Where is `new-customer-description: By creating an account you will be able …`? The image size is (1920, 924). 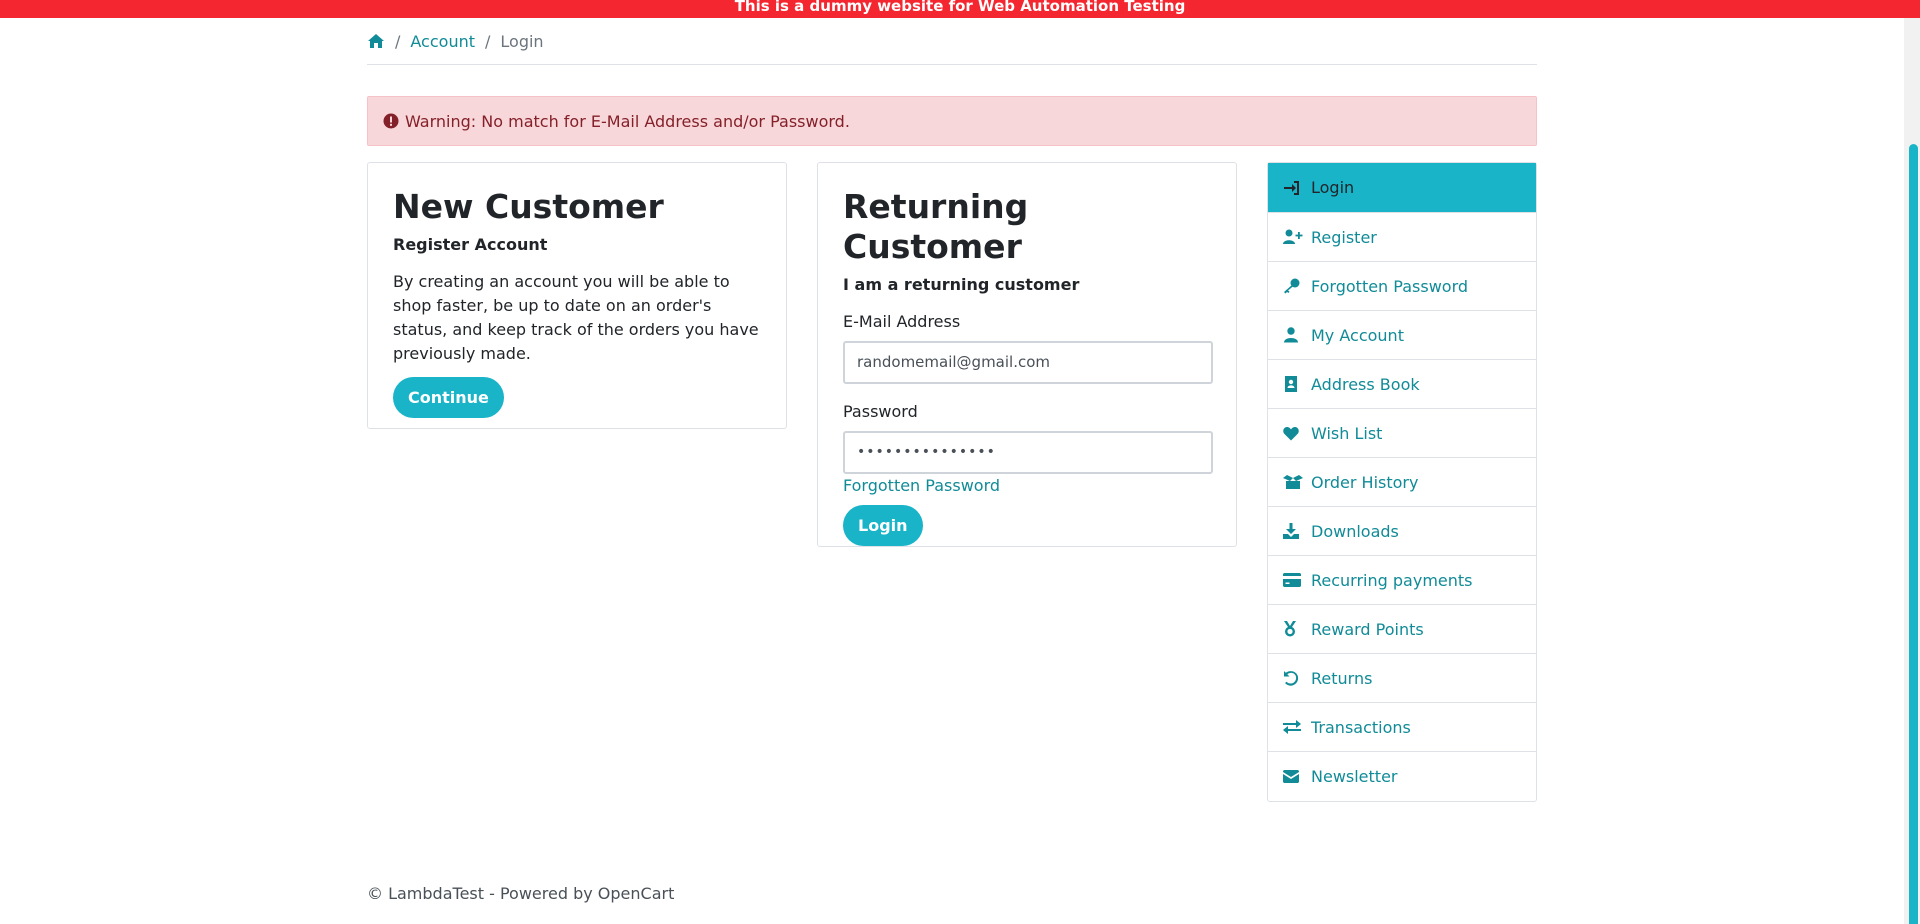 new-customer-description: By creating an account you will be able … is located at coordinates (576, 317).